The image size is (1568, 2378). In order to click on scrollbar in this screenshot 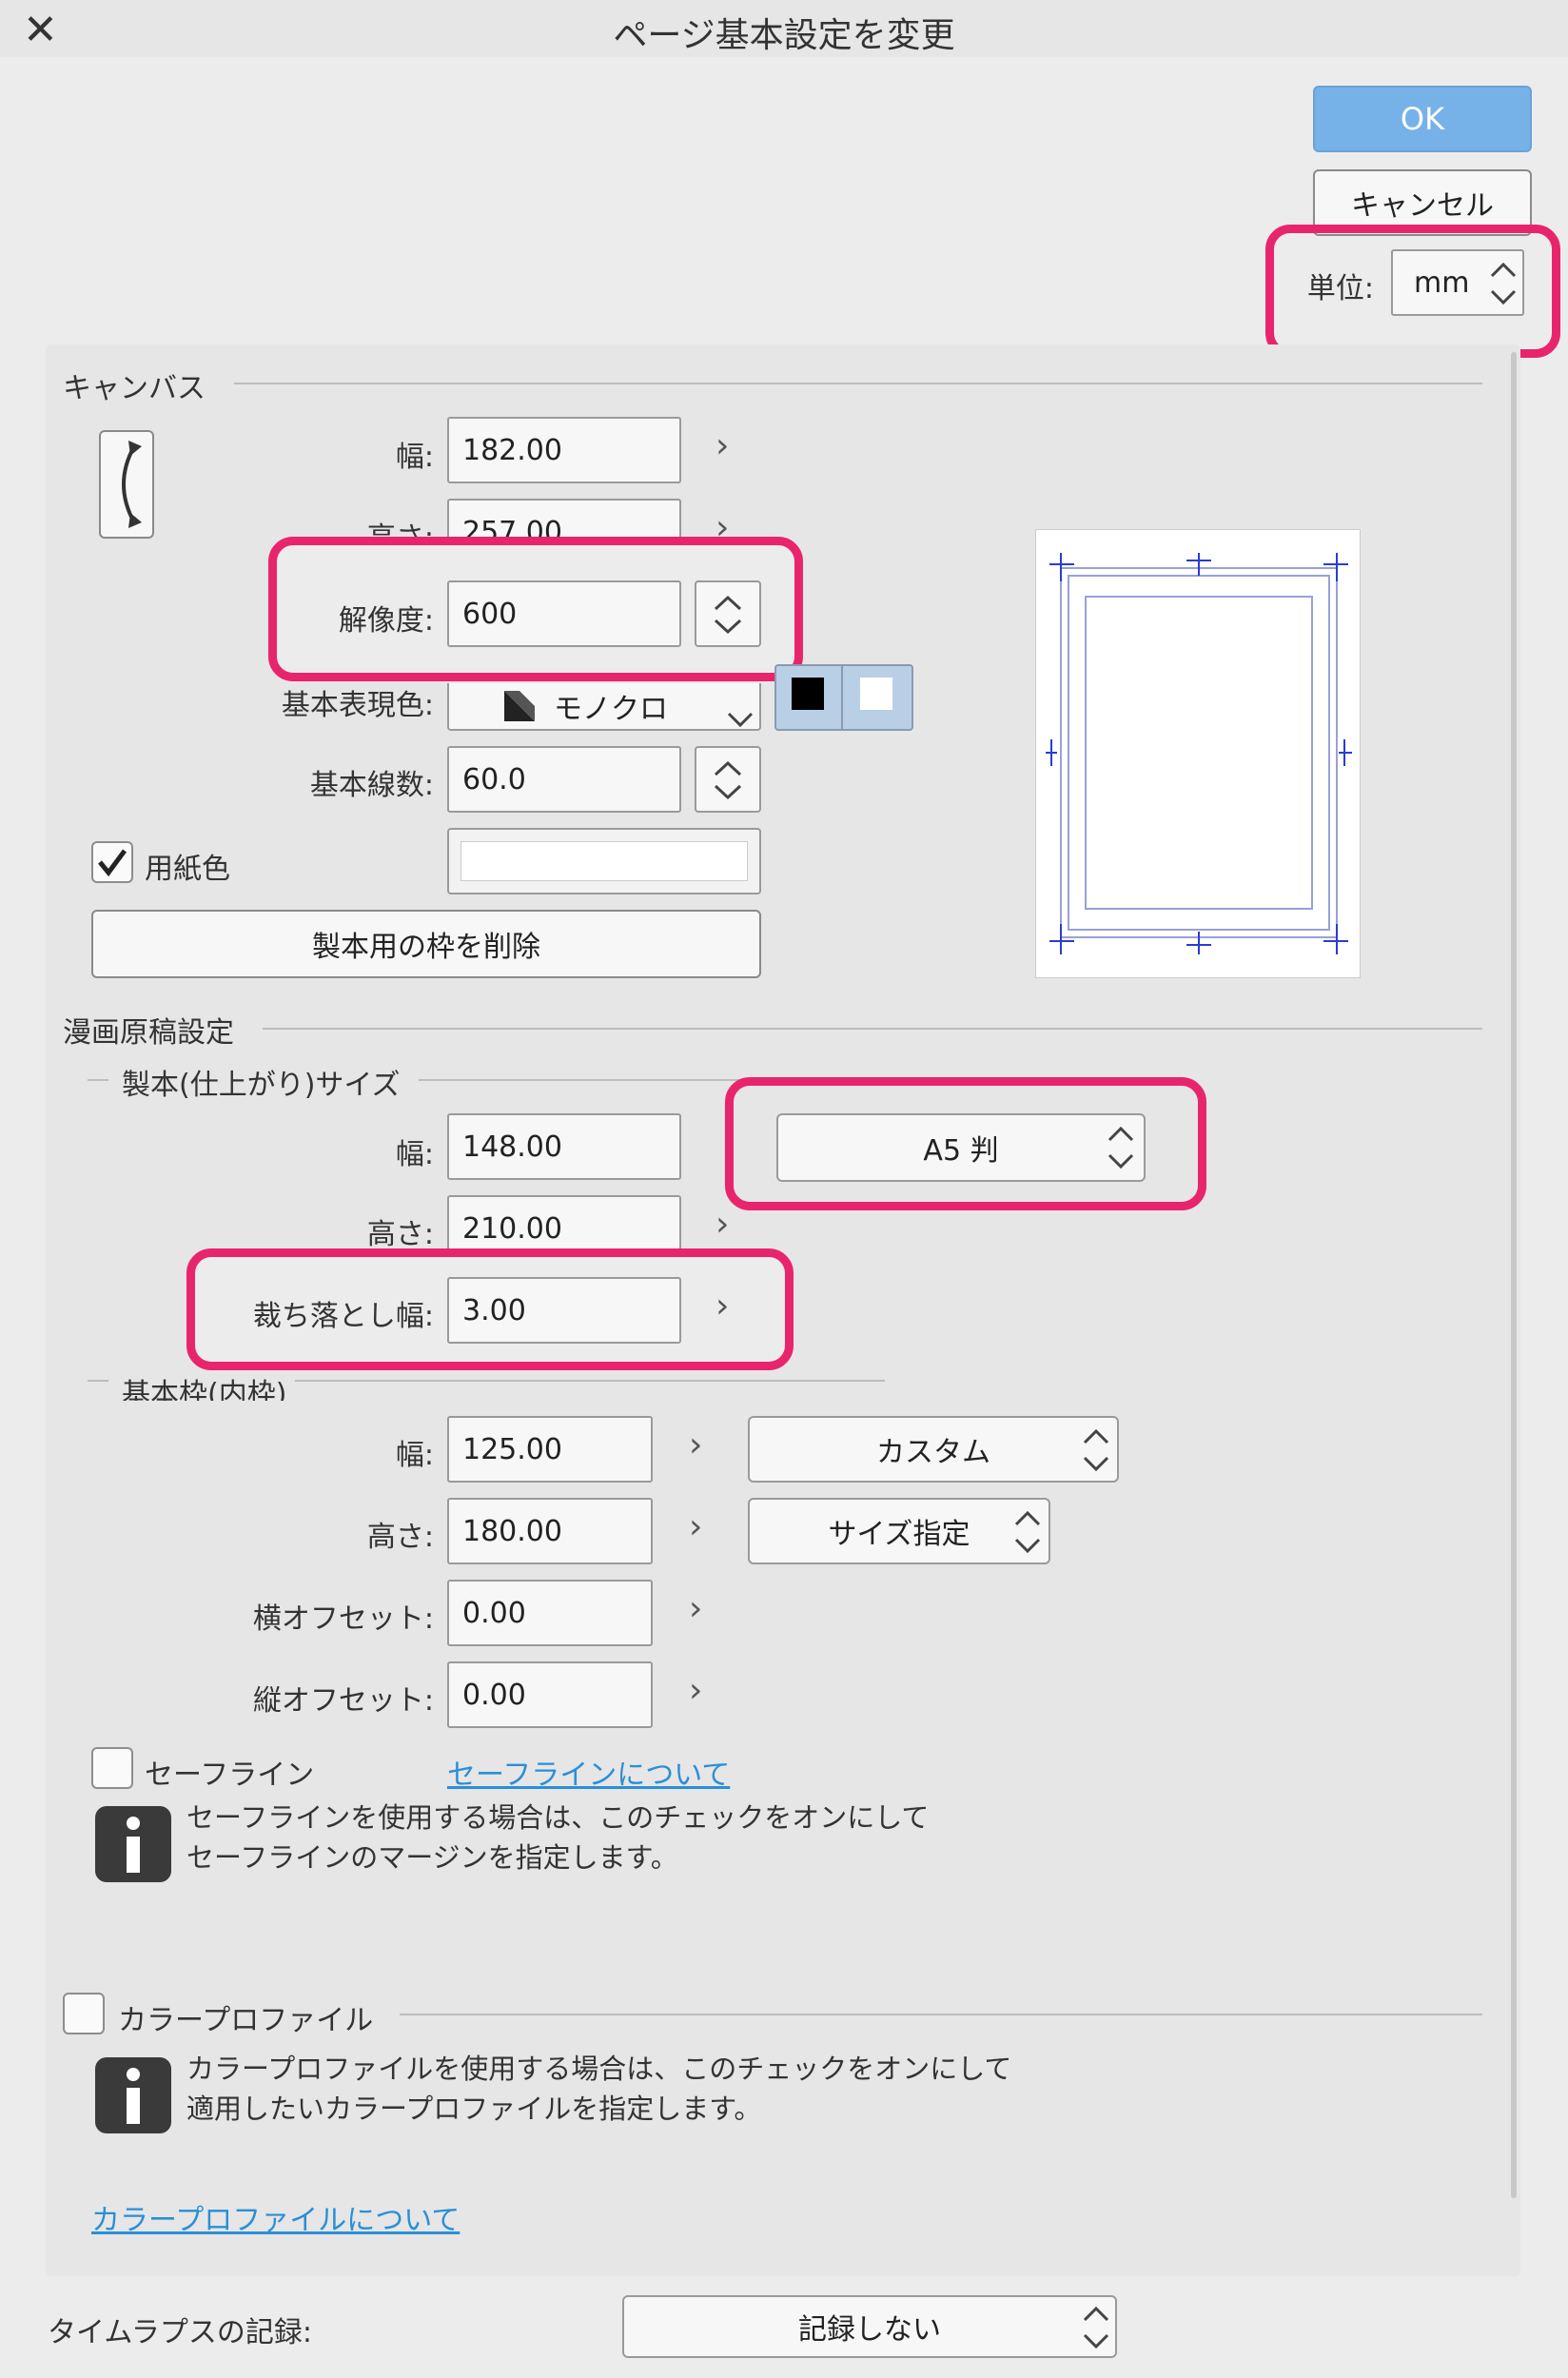, I will do `click(1514, 1275)`.